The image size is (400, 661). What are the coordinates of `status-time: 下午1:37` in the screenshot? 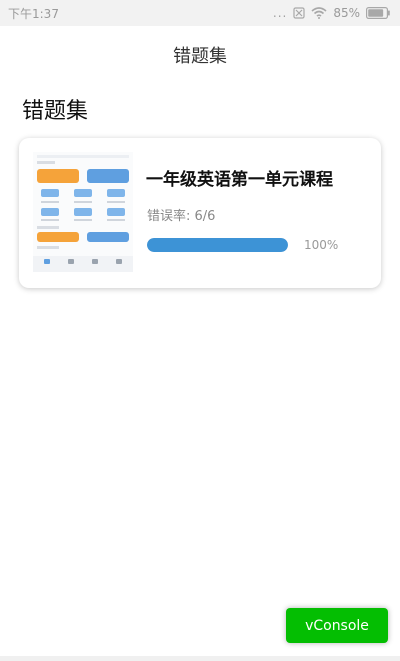 It's located at (33, 14).